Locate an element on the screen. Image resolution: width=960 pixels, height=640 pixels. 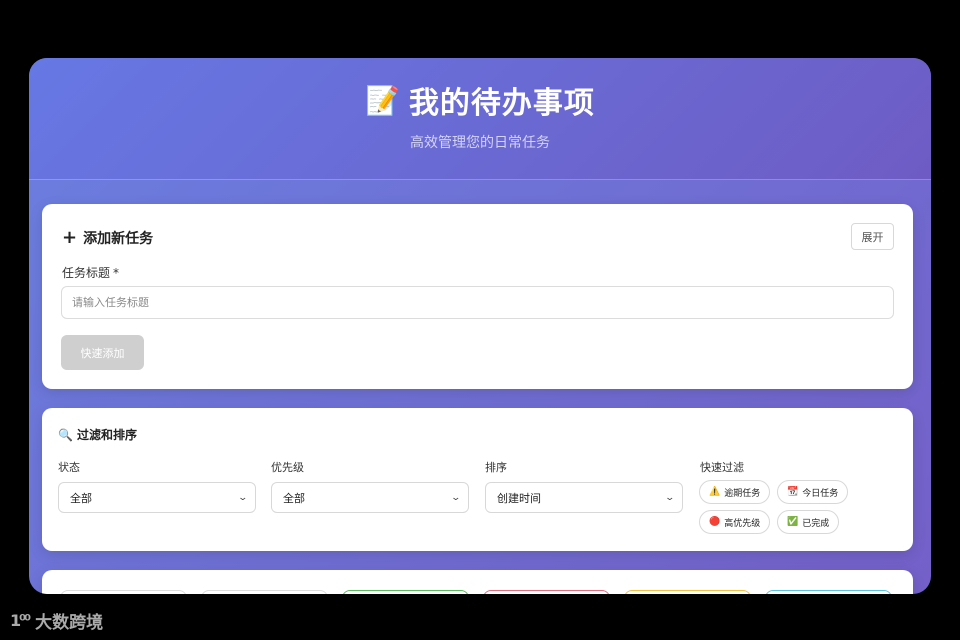
add-task-heading-text: 添加新任务 is located at coordinates (118, 239).